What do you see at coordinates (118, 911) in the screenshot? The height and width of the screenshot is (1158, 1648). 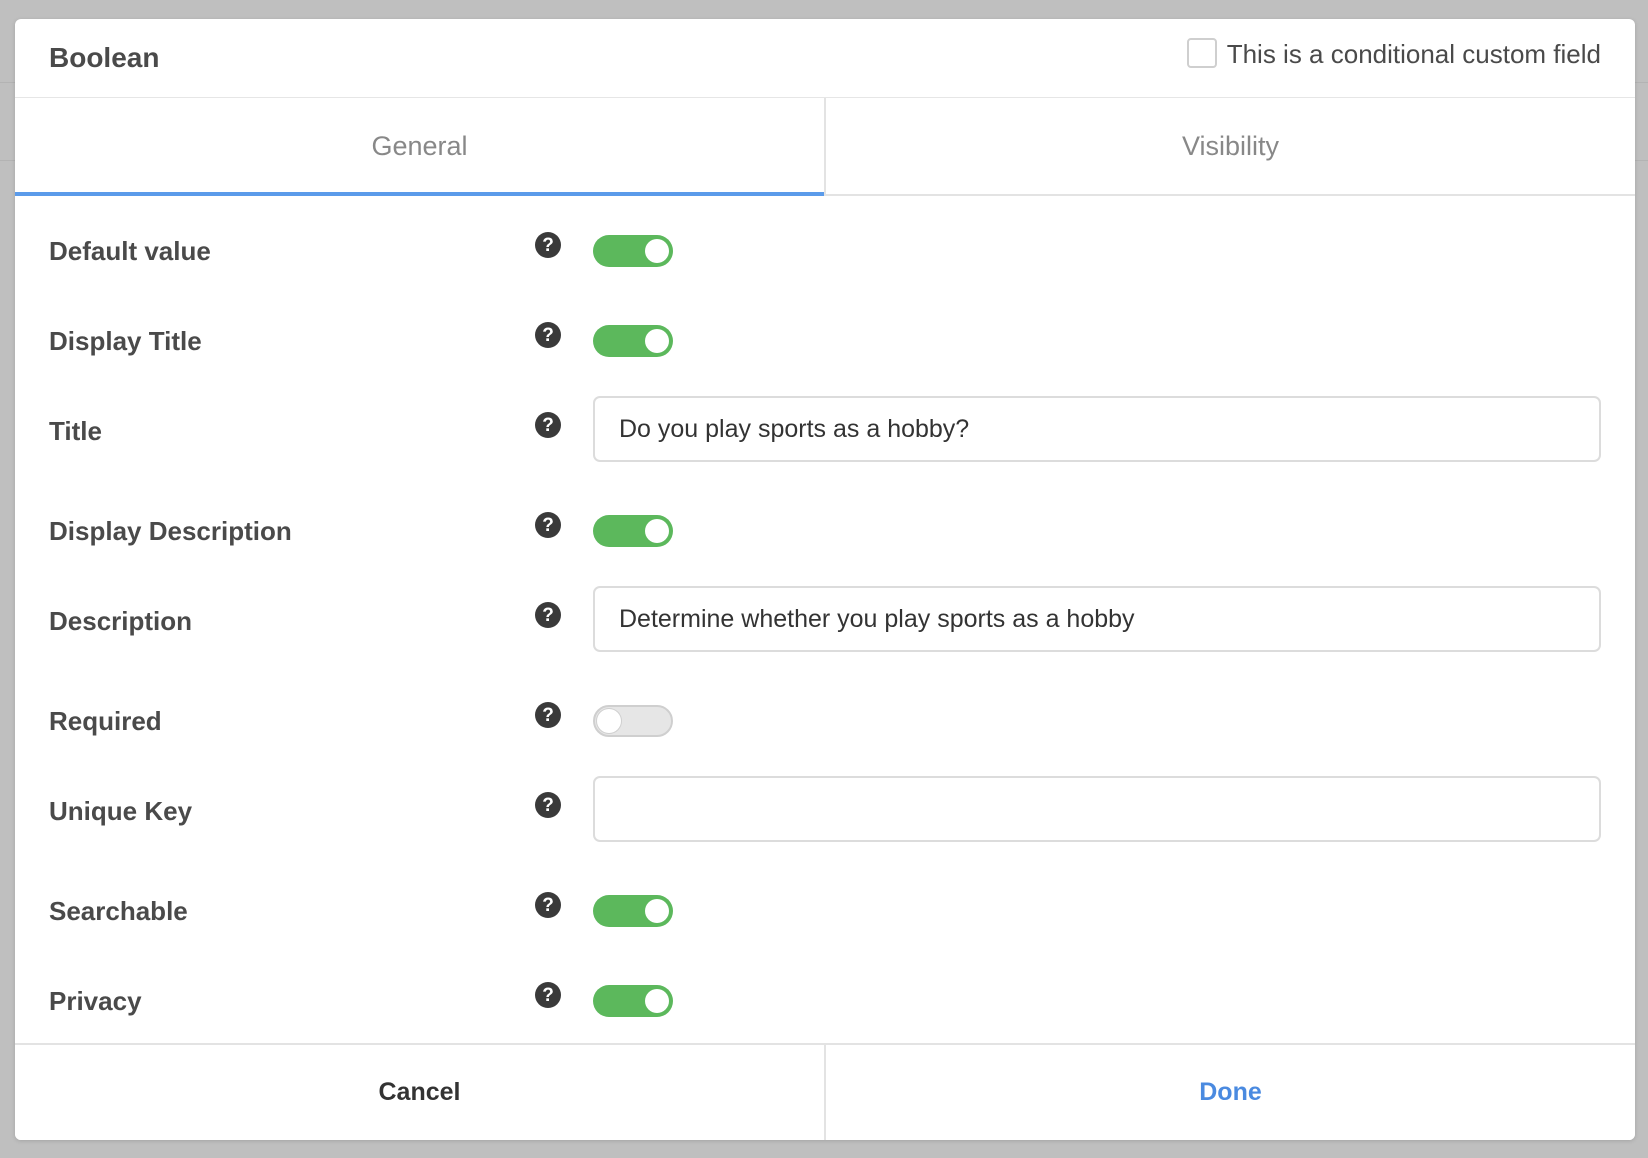 I see `searchable-label: Searchable` at bounding box center [118, 911].